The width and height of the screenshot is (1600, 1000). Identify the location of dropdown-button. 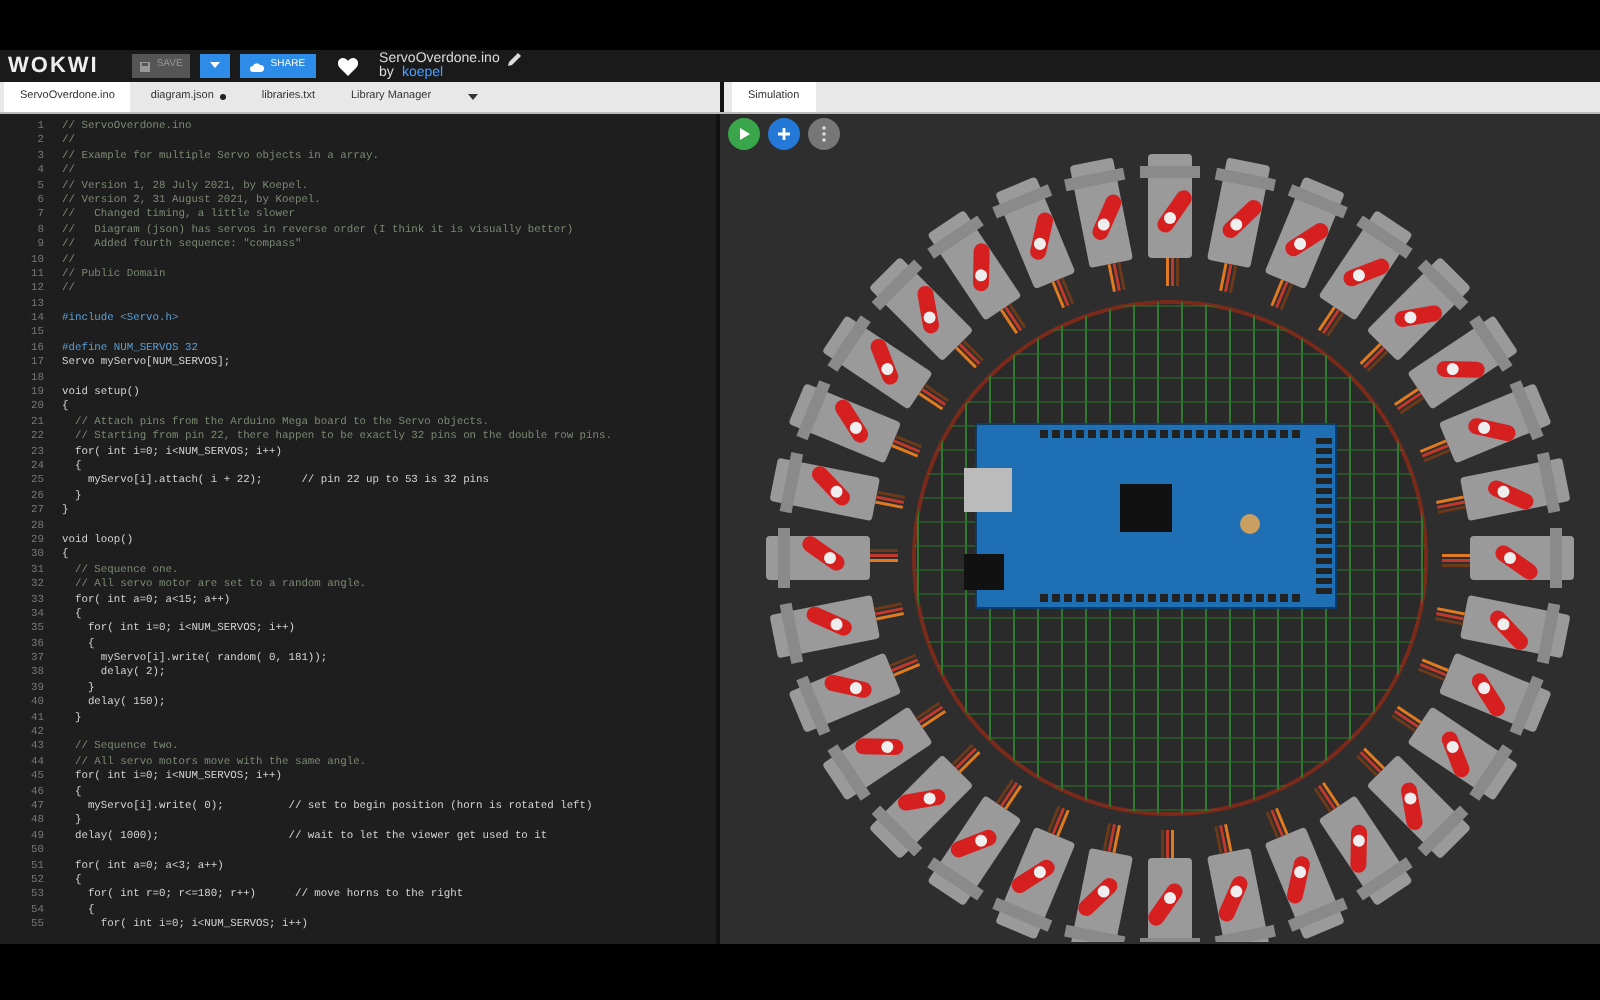
(215, 66).